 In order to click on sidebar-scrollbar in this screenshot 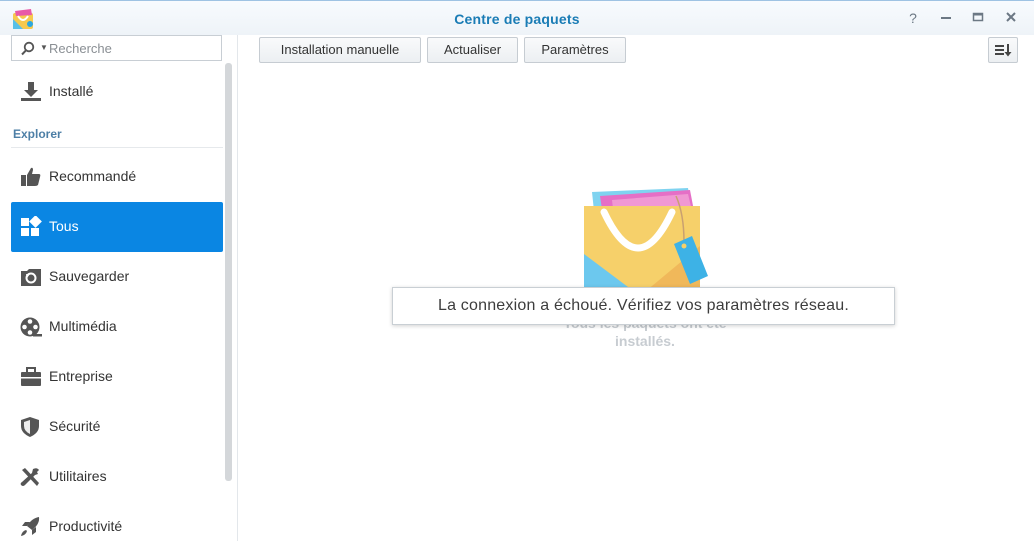, I will do `click(228, 272)`.